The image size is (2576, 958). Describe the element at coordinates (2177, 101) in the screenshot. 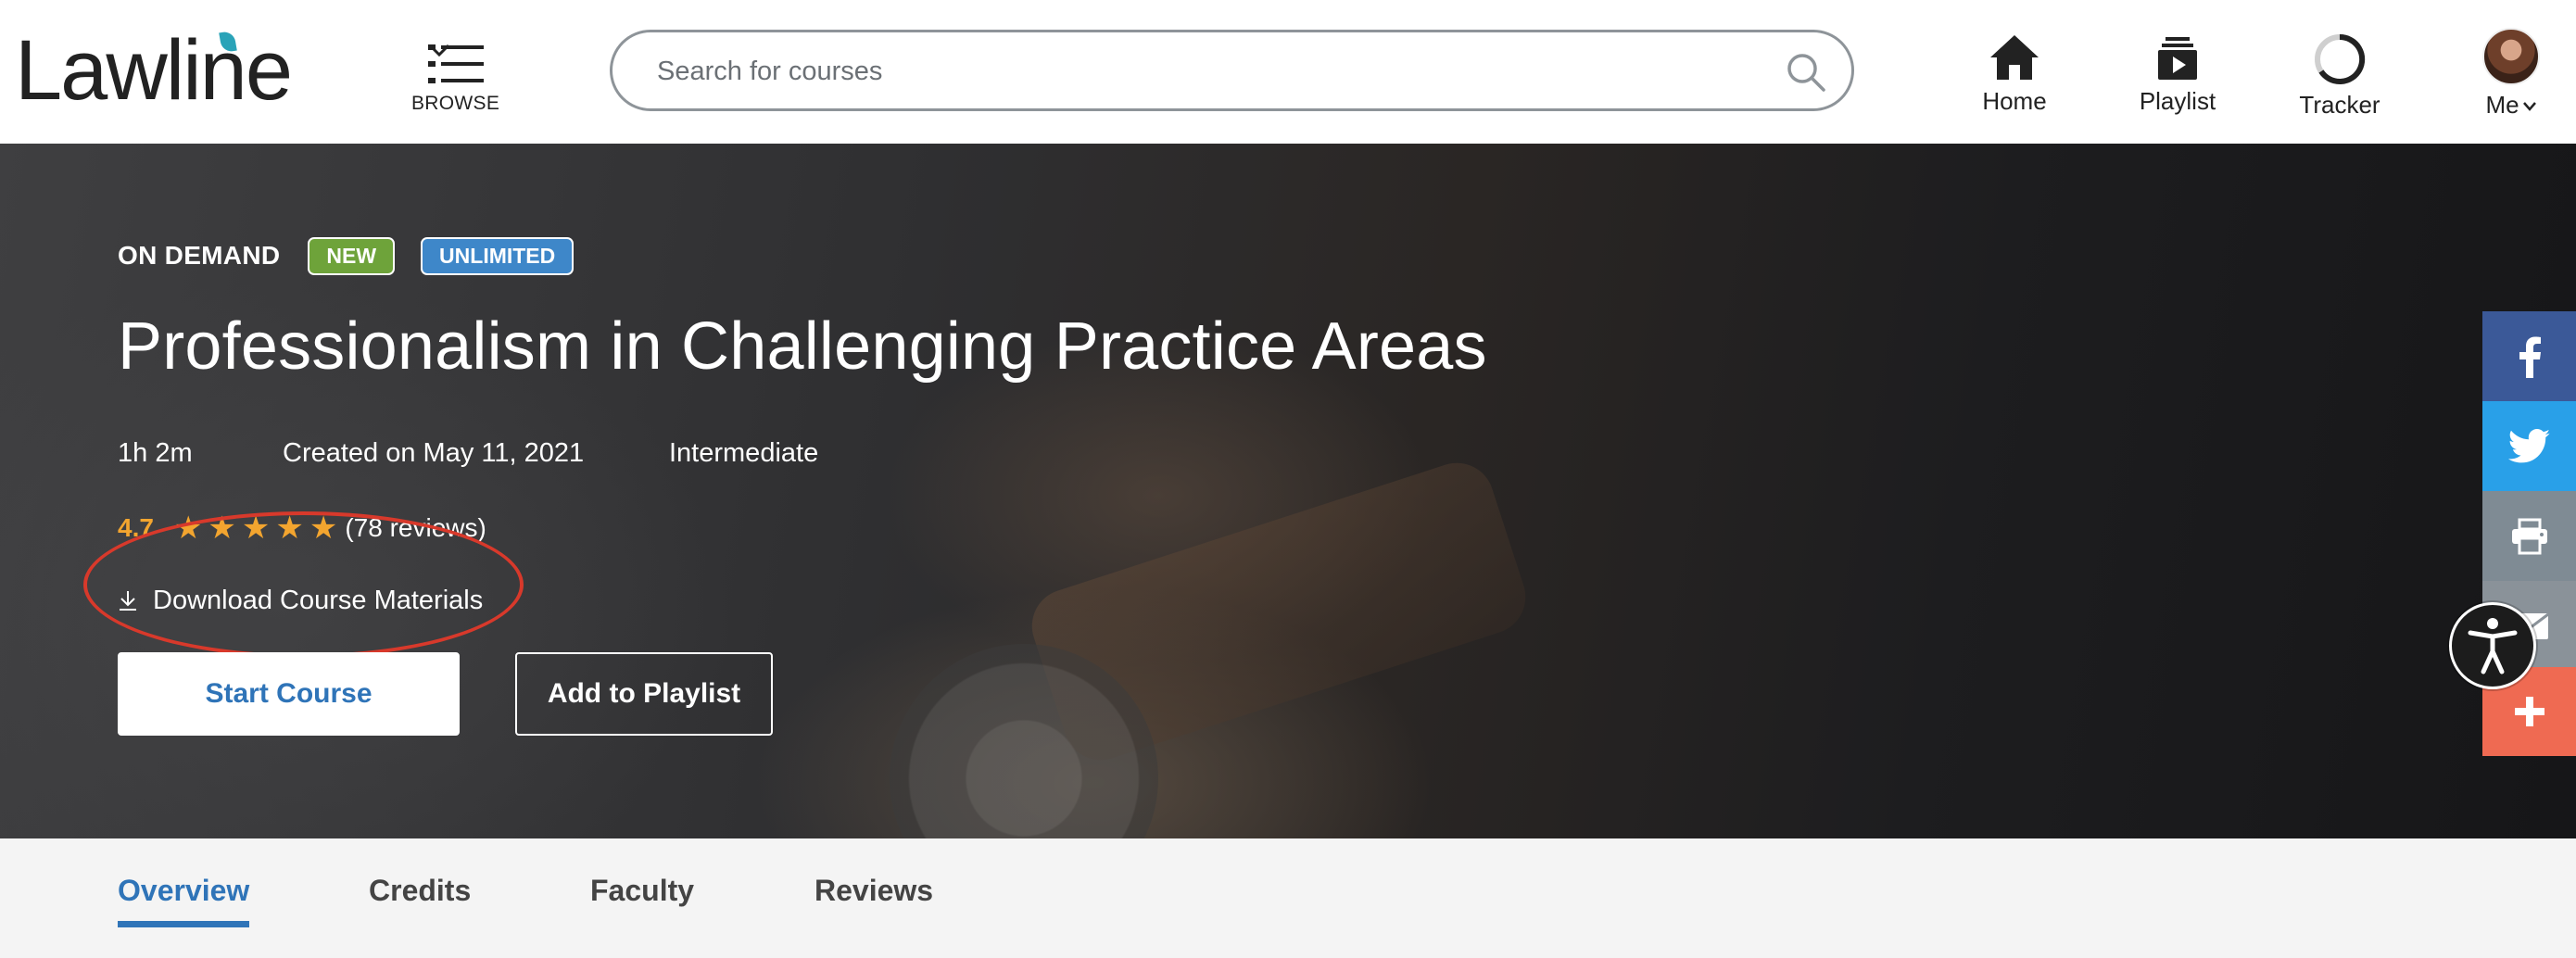

I see `nav-playlist-label: Playlist` at that location.